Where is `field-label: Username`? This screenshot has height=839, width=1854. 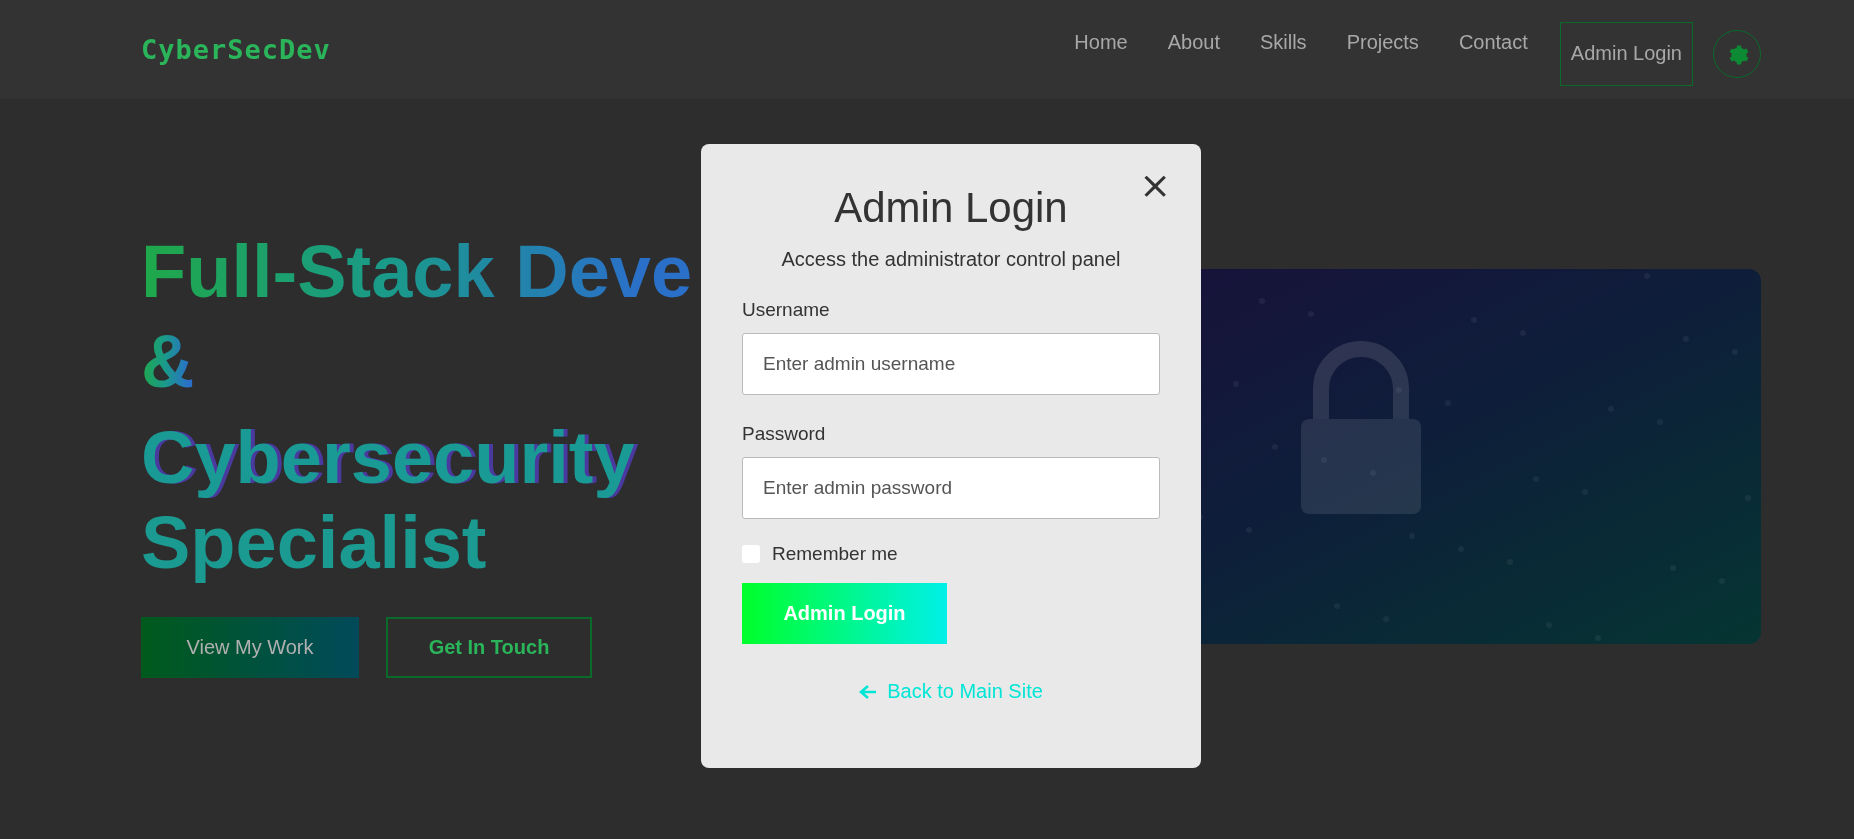
field-label: Username is located at coordinates (786, 310).